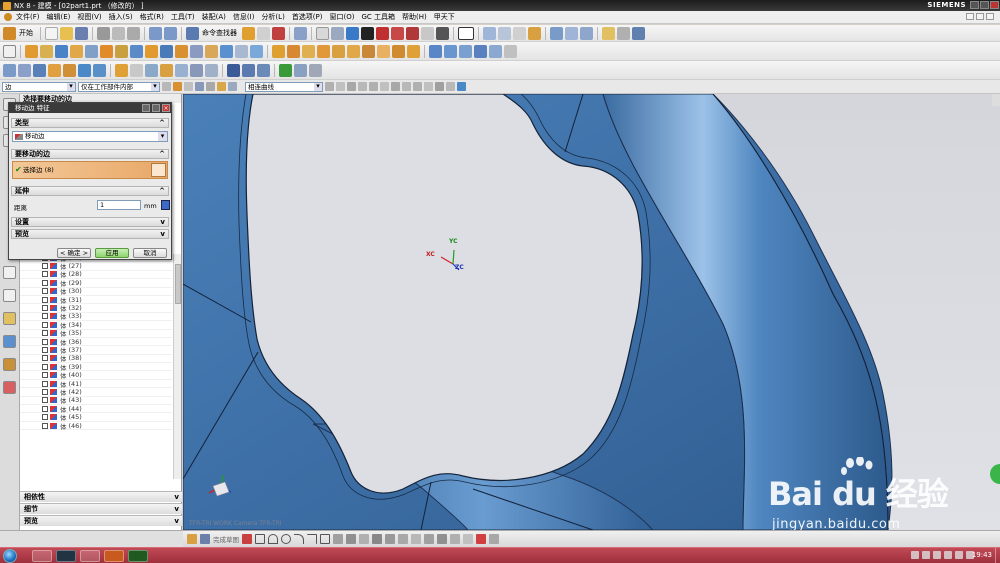 The width and height of the screenshot is (1000, 563). What do you see at coordinates (59, 17) in the screenshot?
I see `menu-edit: 编辑(E)` at bounding box center [59, 17].